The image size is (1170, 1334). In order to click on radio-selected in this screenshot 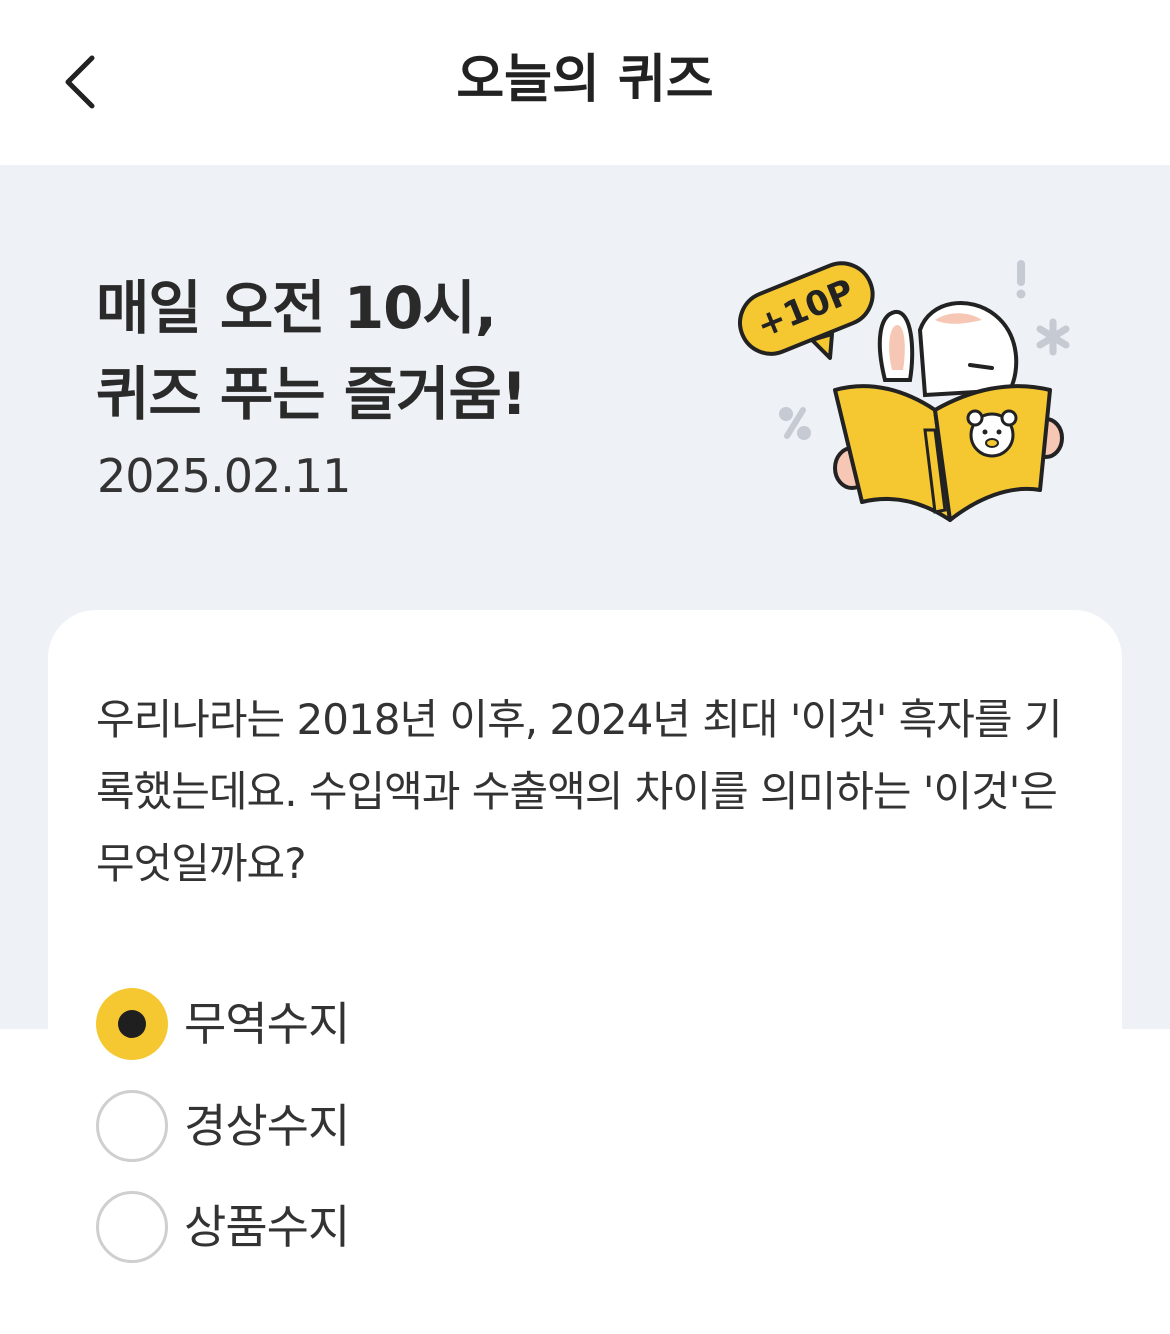, I will do `click(132, 1024)`.